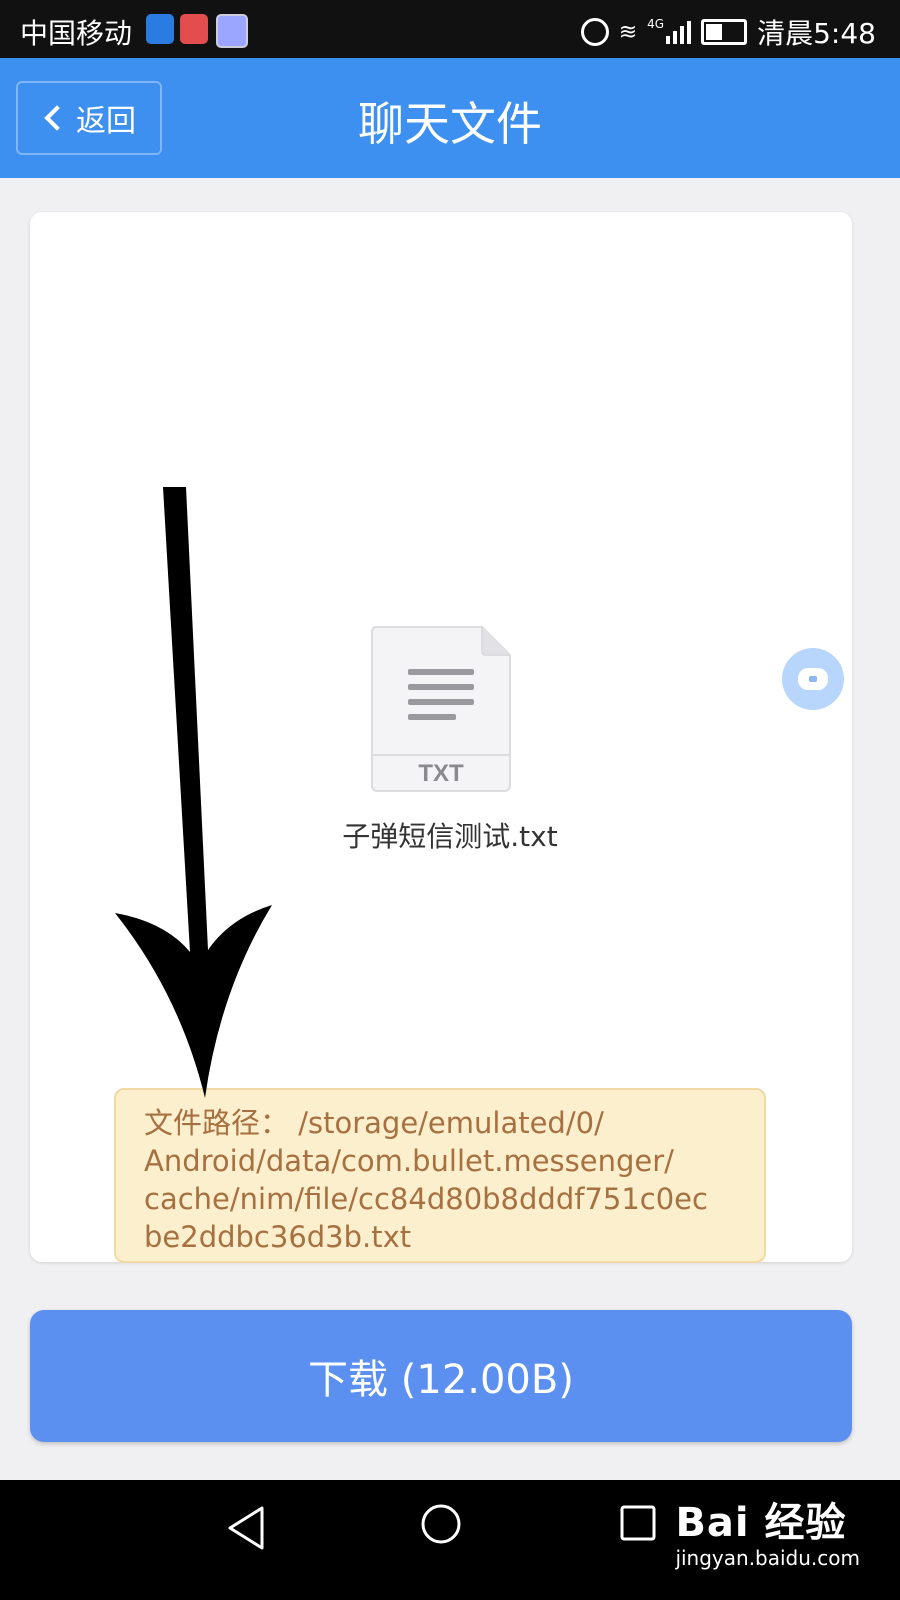 Image resolution: width=900 pixels, height=1600 pixels. What do you see at coordinates (76, 33) in the screenshot?
I see `carrier-label: 中国移动` at bounding box center [76, 33].